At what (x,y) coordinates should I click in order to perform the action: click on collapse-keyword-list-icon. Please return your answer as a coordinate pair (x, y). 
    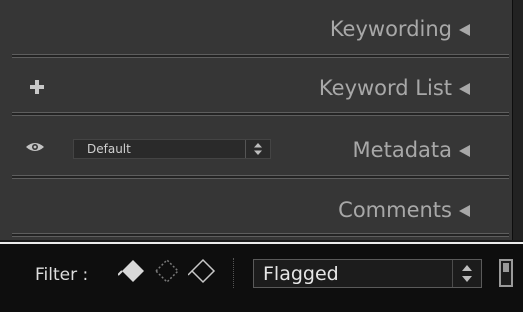
    Looking at the image, I should click on (464, 89).